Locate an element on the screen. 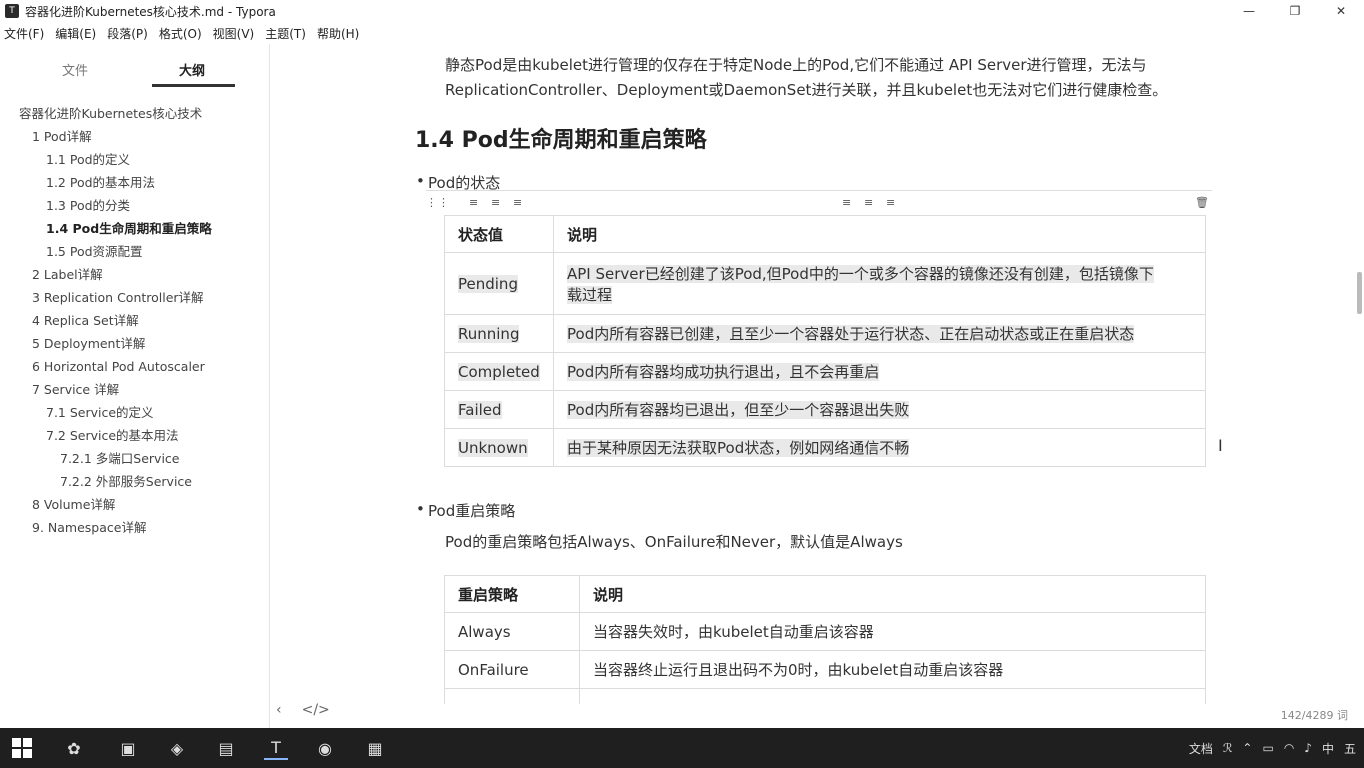 Image resolution: width=1364 pixels, height=768 pixels. table-header-cell: 状态值 is located at coordinates (499, 234).